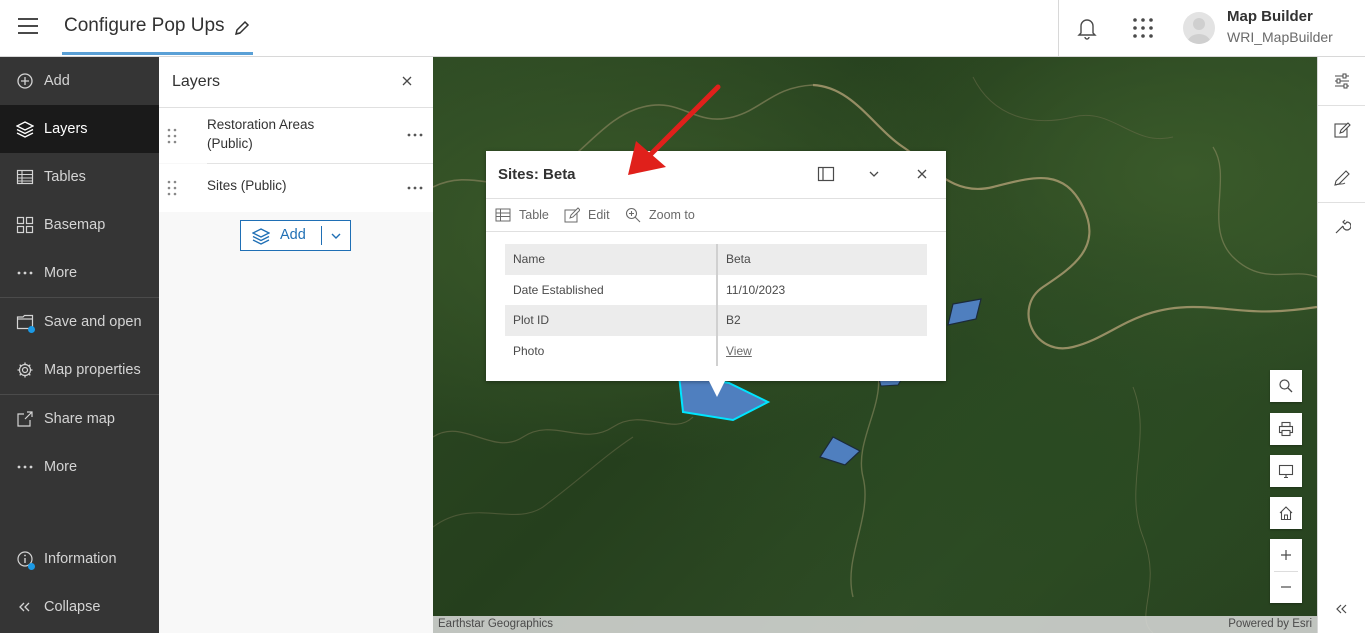 The height and width of the screenshot is (633, 1365). I want to click on nav-label: Basemap, so click(75, 225).